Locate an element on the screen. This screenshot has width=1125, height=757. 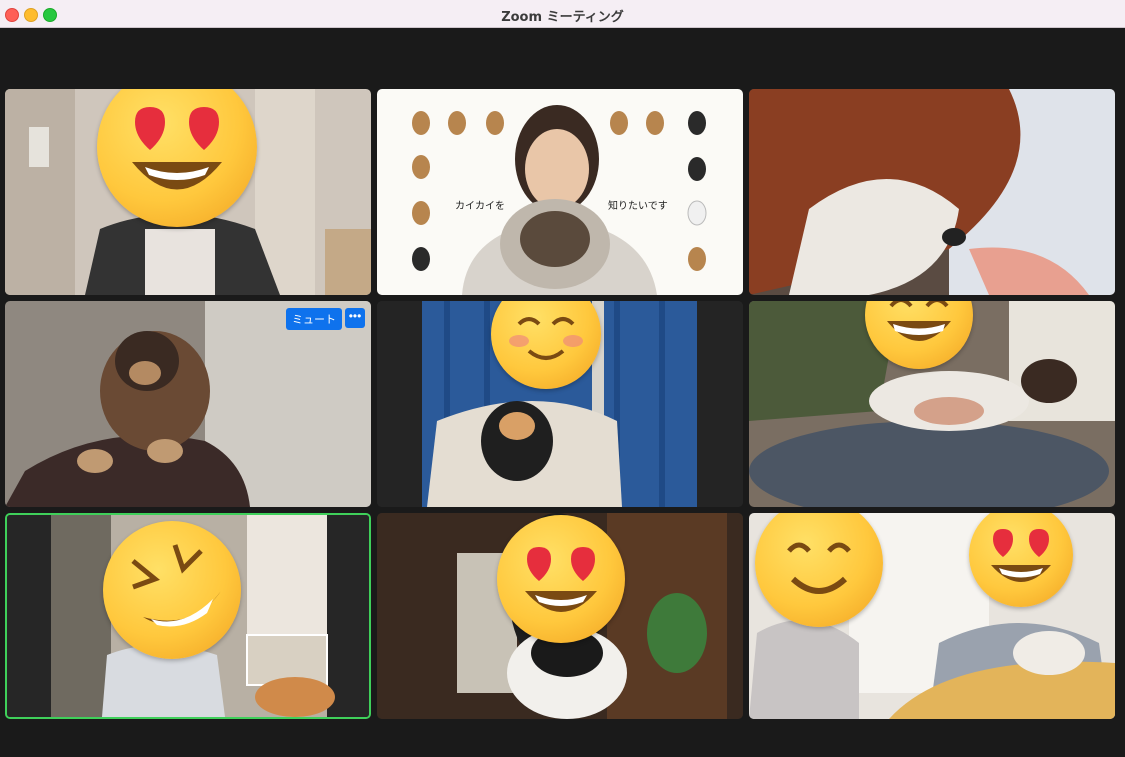
smiling-eyes-emoji is located at coordinates (819, 570).